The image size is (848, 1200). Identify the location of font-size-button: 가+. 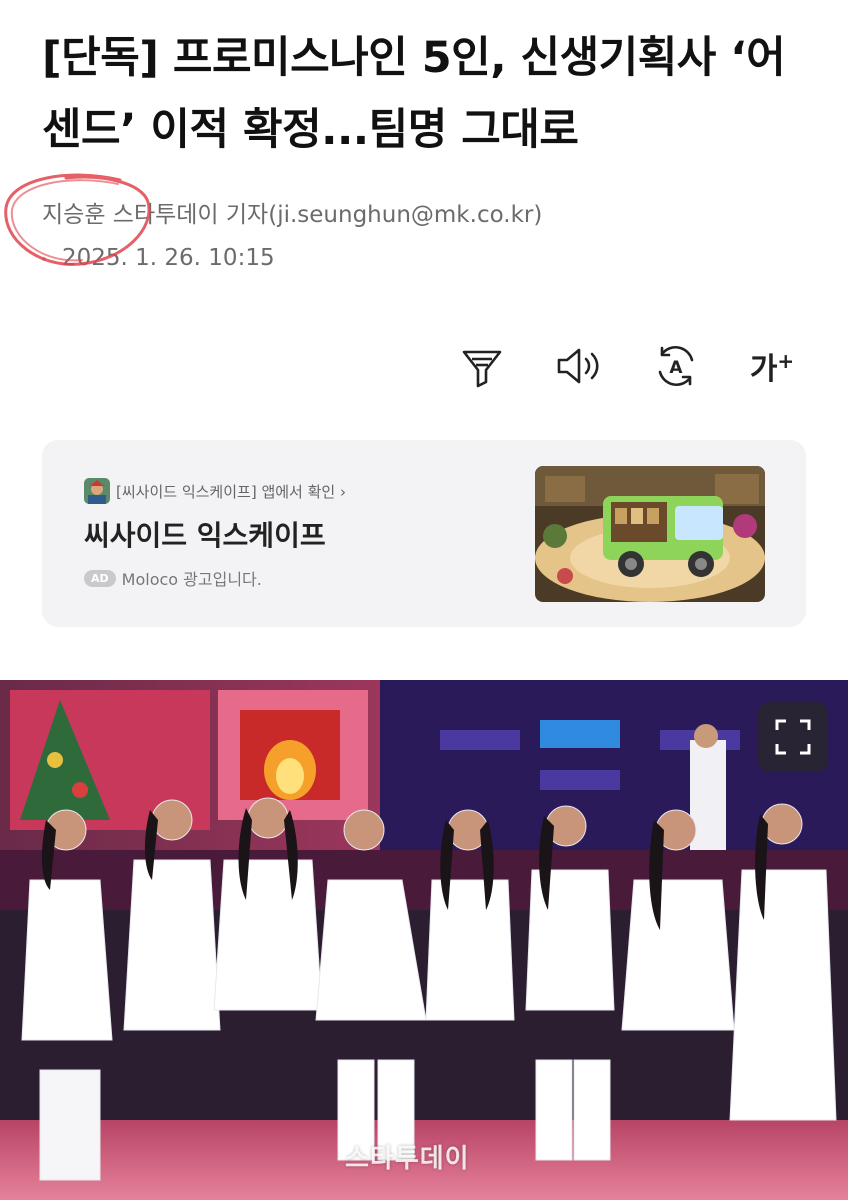
(772, 366).